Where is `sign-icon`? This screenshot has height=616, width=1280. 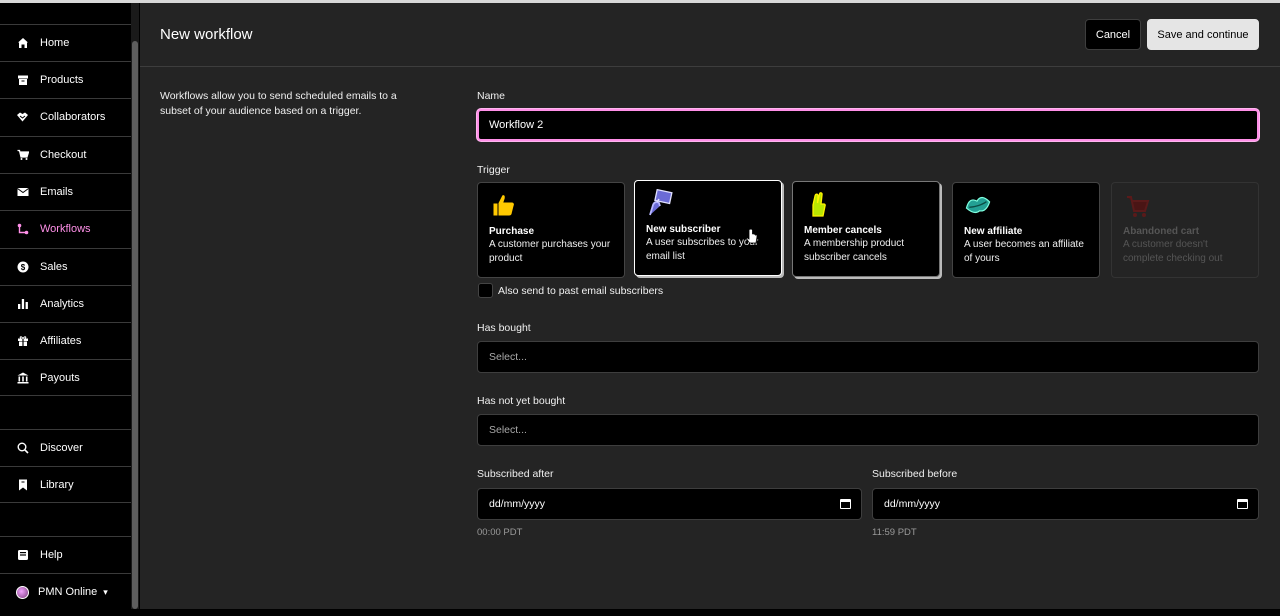 sign-icon is located at coordinates (660, 202).